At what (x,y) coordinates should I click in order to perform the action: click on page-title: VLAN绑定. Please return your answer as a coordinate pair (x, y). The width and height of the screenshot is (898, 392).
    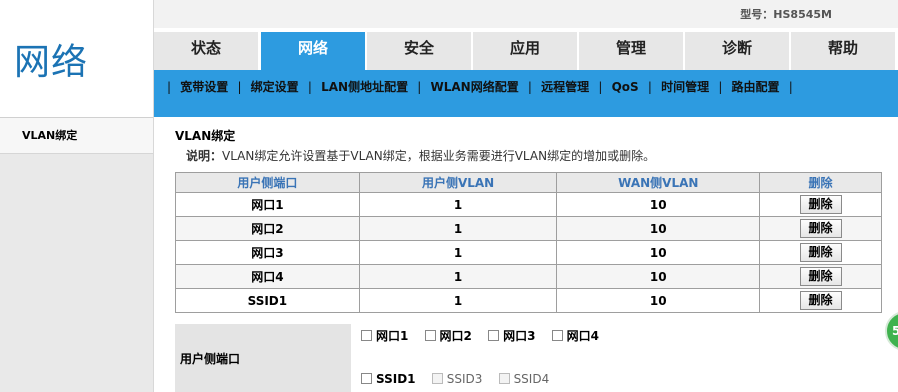
    Looking at the image, I should click on (205, 136).